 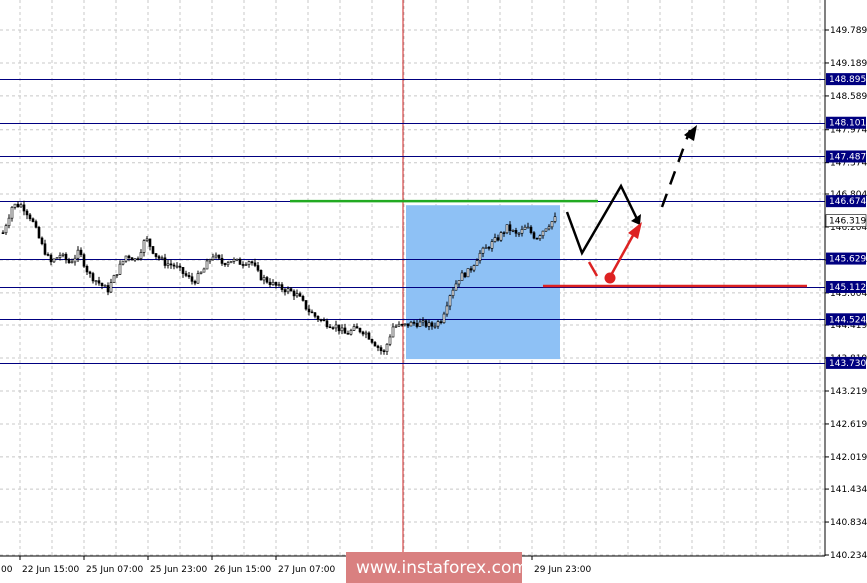 What do you see at coordinates (848, 97) in the screenshot?
I see `price-tick-label: 148.589` at bounding box center [848, 97].